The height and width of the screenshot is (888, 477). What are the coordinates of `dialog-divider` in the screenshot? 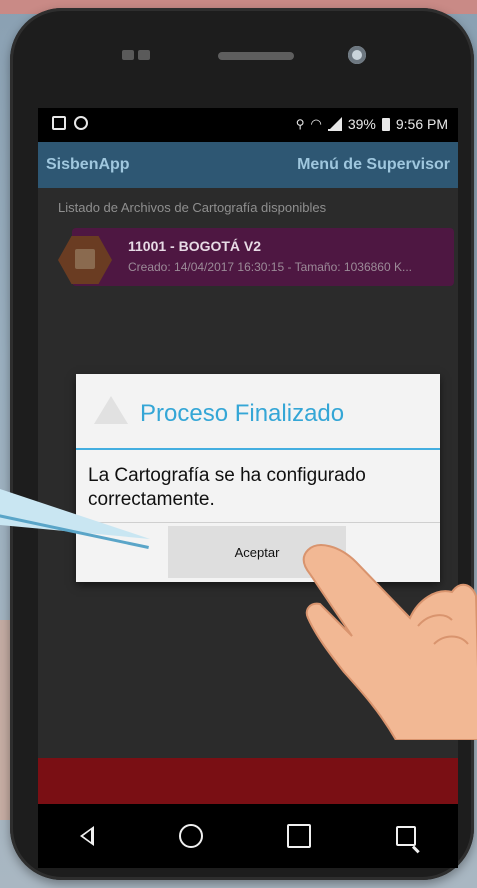 It's located at (258, 449).